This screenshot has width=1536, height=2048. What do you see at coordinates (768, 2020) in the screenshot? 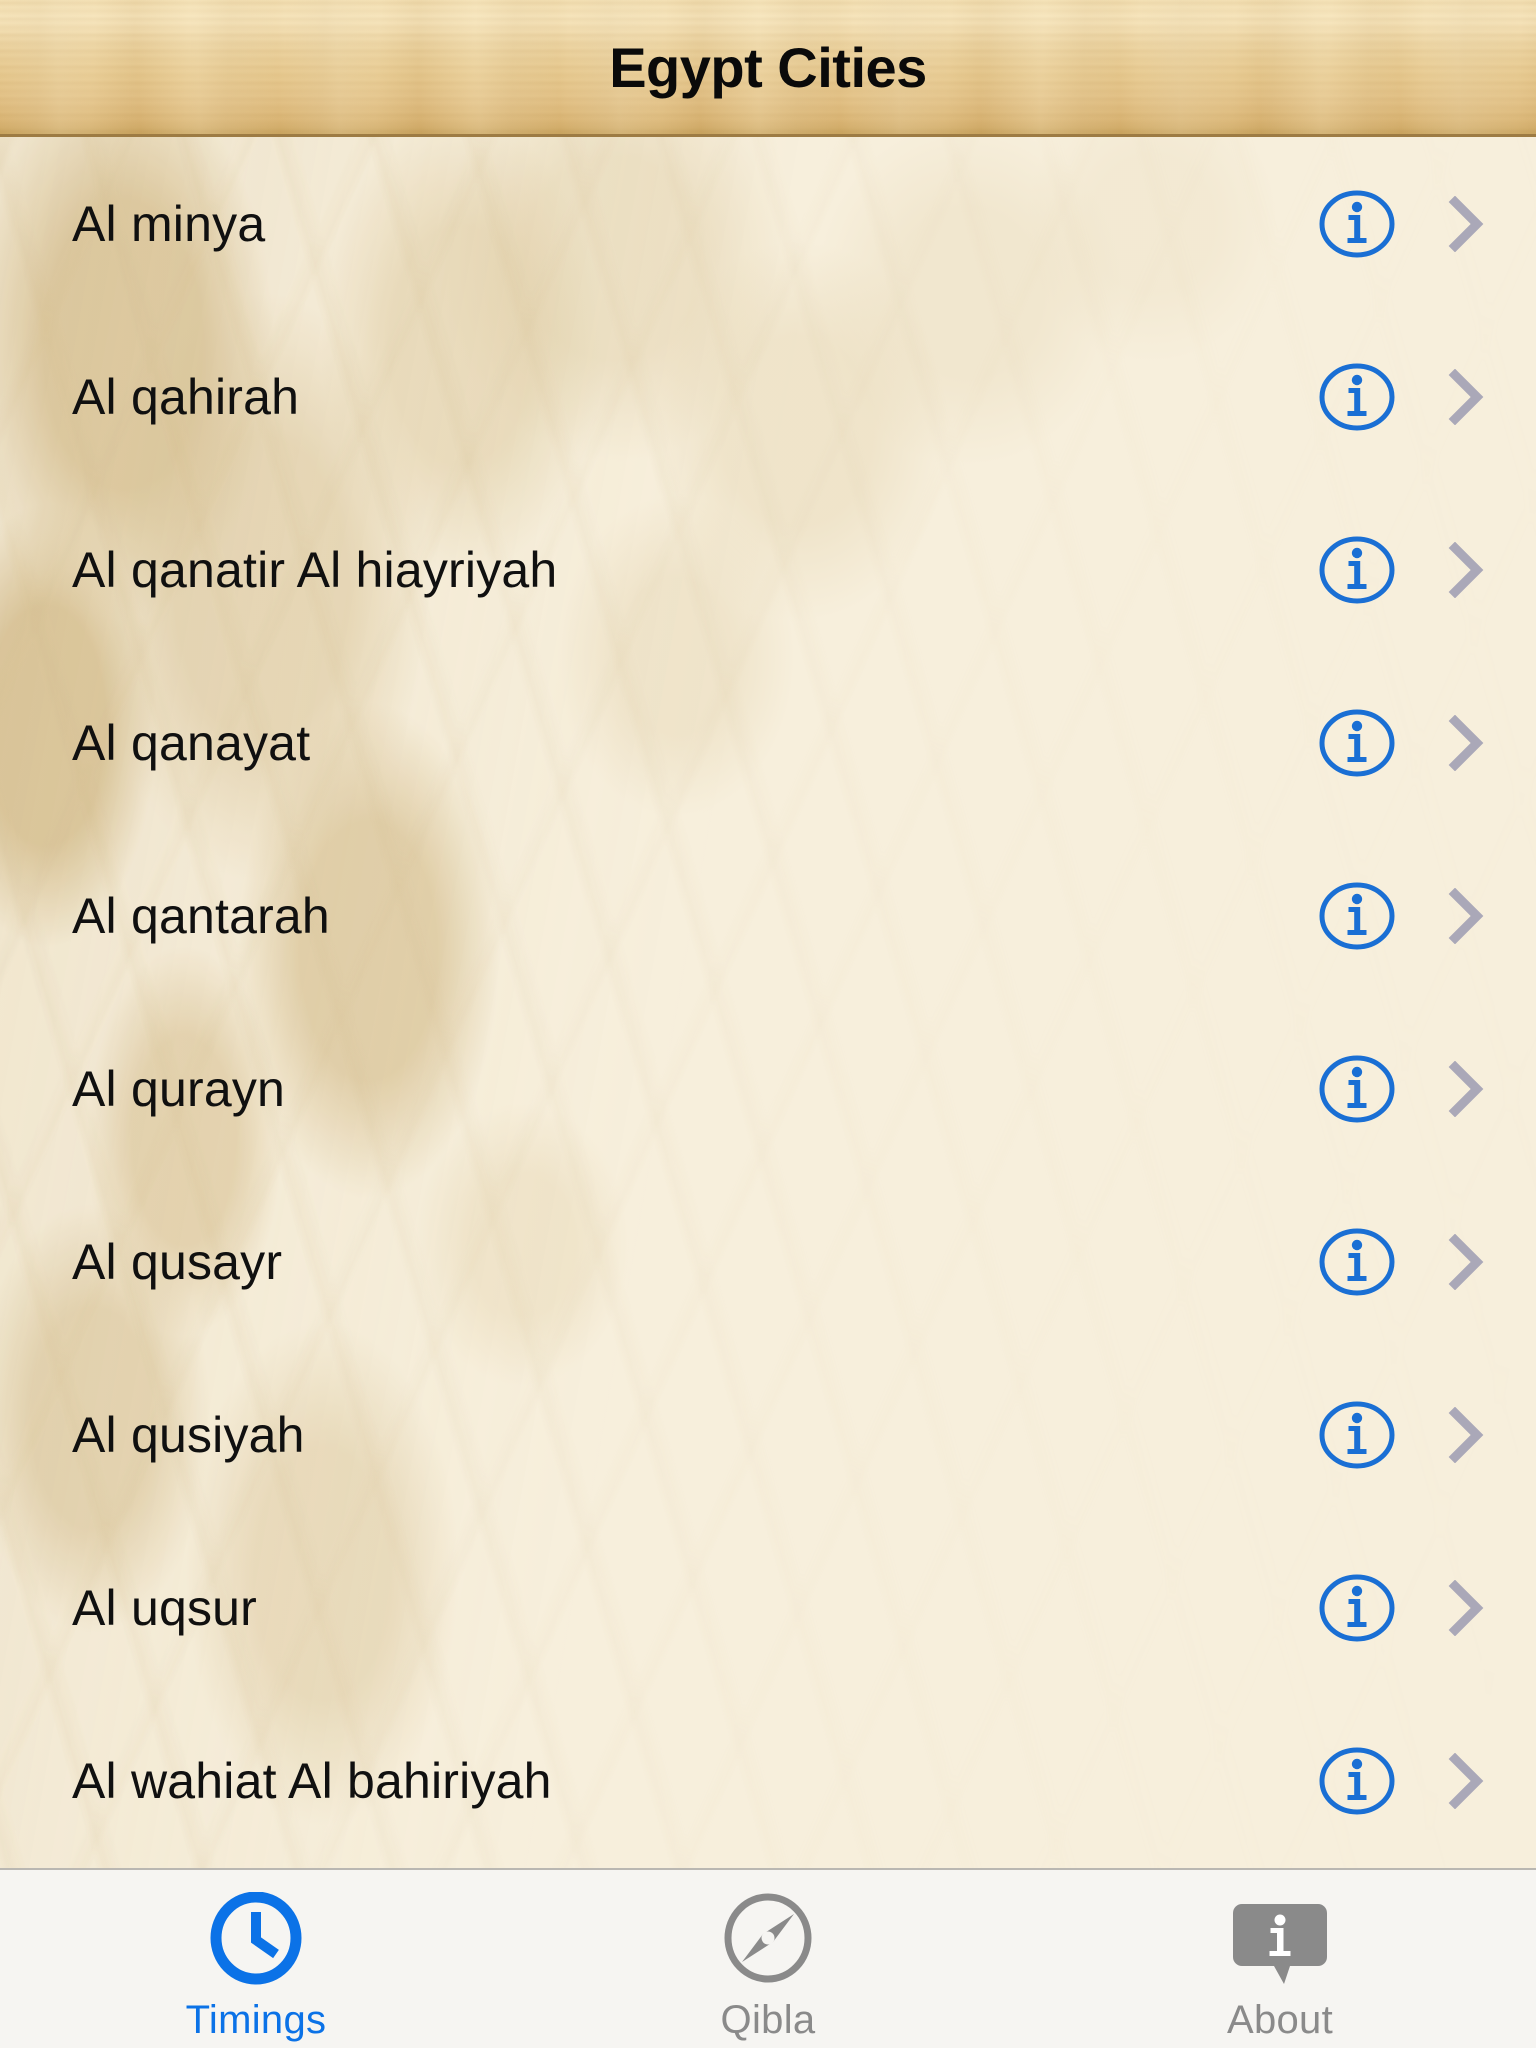
I see `tab-label: Qibla` at bounding box center [768, 2020].